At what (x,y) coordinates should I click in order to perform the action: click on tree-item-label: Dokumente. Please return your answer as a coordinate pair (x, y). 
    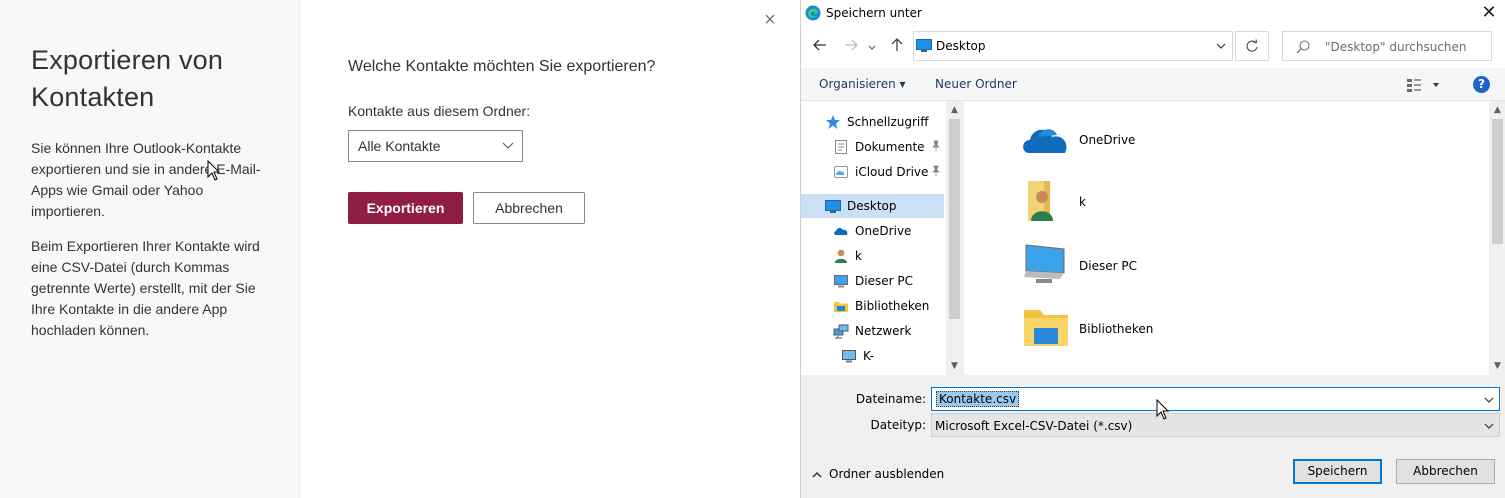
    Looking at the image, I should click on (890, 147).